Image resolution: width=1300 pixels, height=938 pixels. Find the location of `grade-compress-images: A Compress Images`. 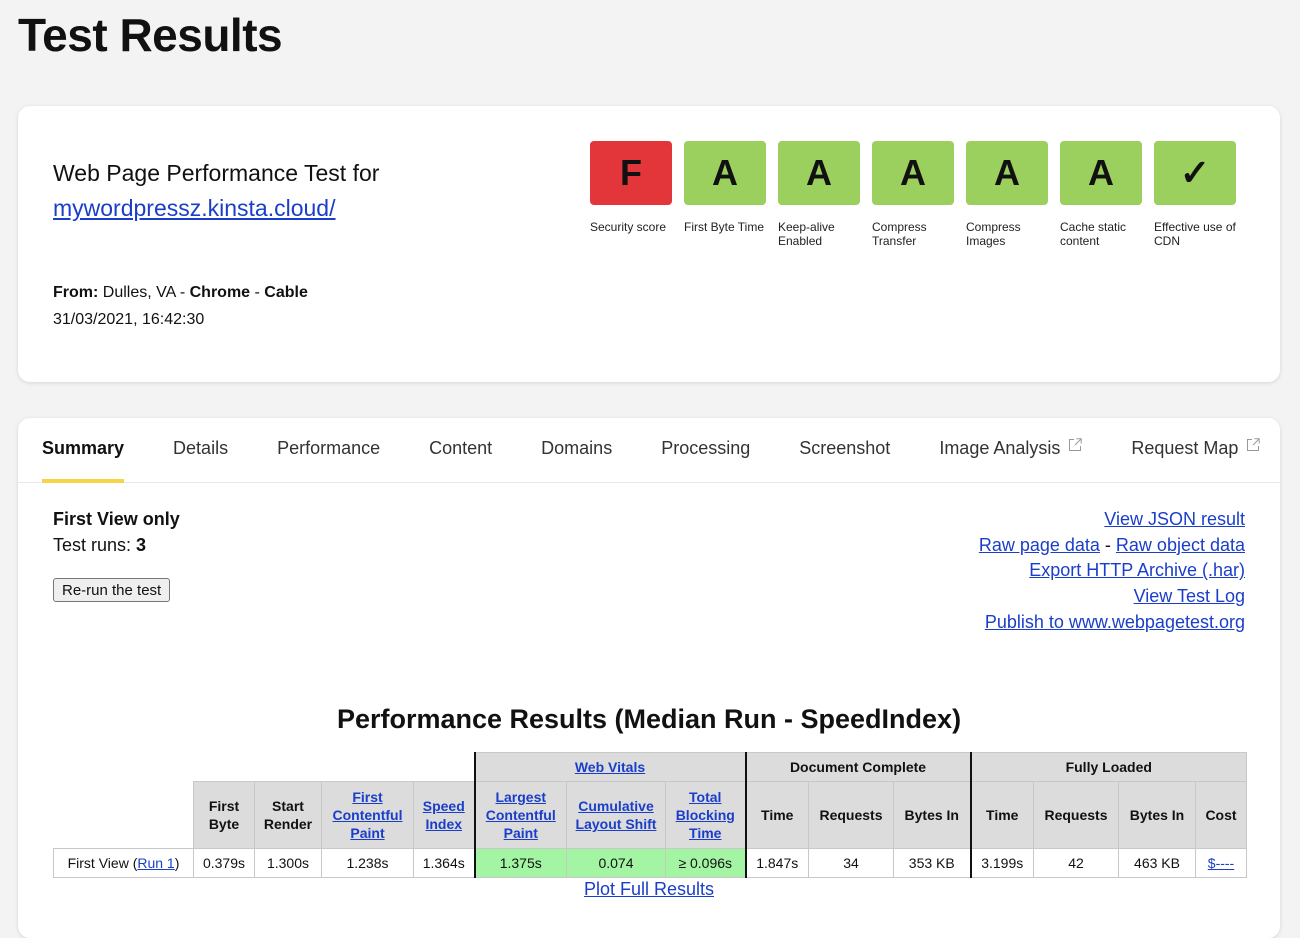

grade-compress-images: A Compress Images is located at coordinates (1007, 194).